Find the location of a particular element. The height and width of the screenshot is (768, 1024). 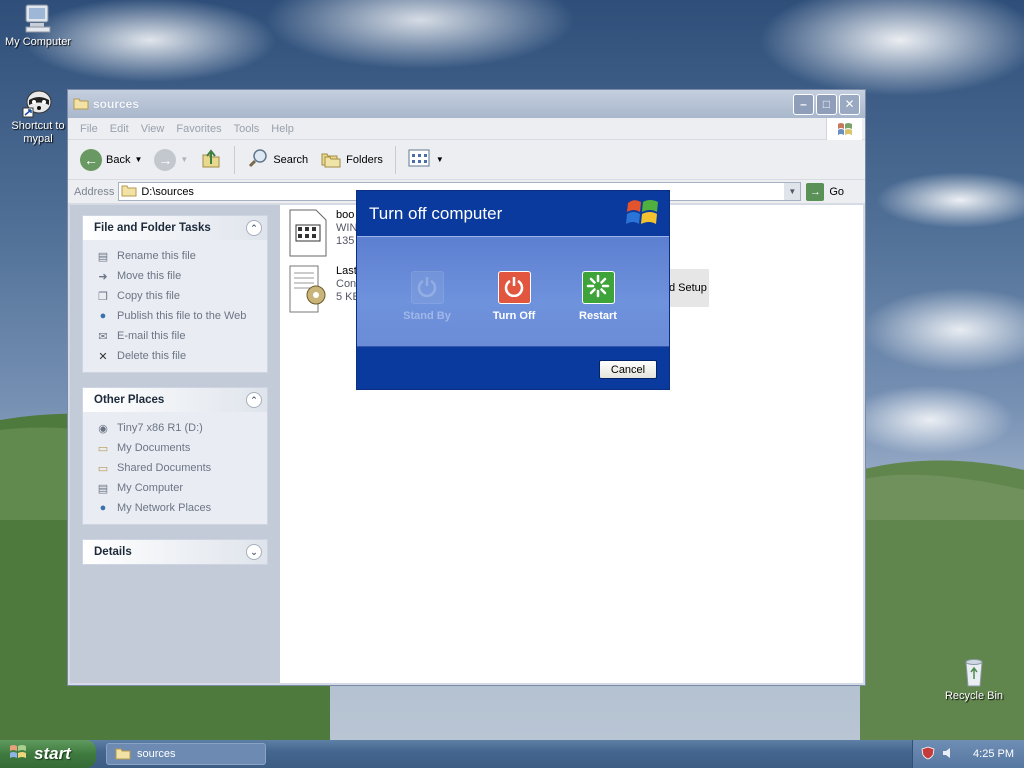

place-label: My Documents is located at coordinates (154, 448).